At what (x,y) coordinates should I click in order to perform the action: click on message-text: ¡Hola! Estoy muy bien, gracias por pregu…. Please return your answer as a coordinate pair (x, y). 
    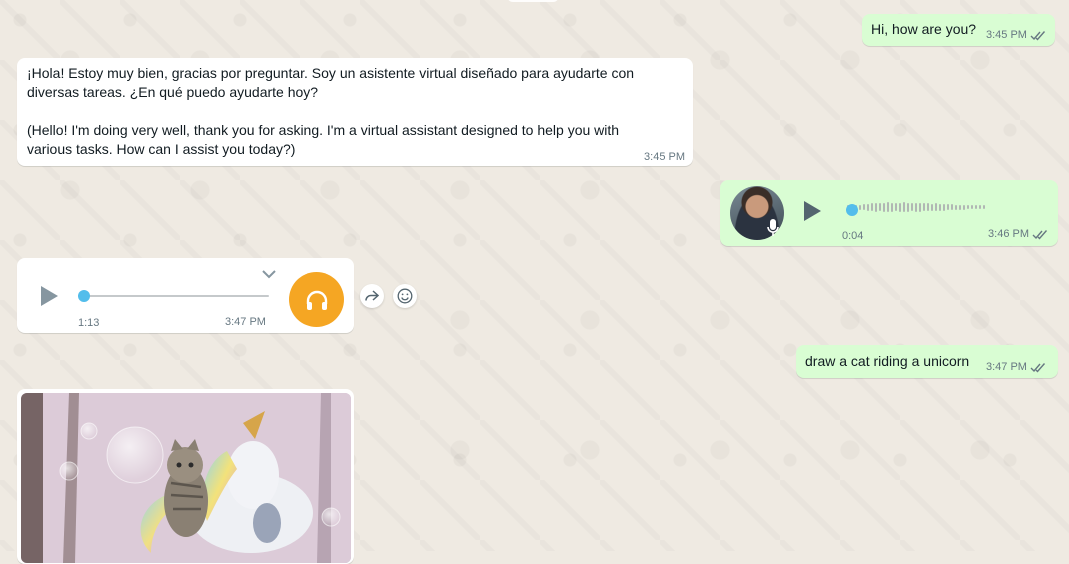
    Looking at the image, I should click on (331, 111).